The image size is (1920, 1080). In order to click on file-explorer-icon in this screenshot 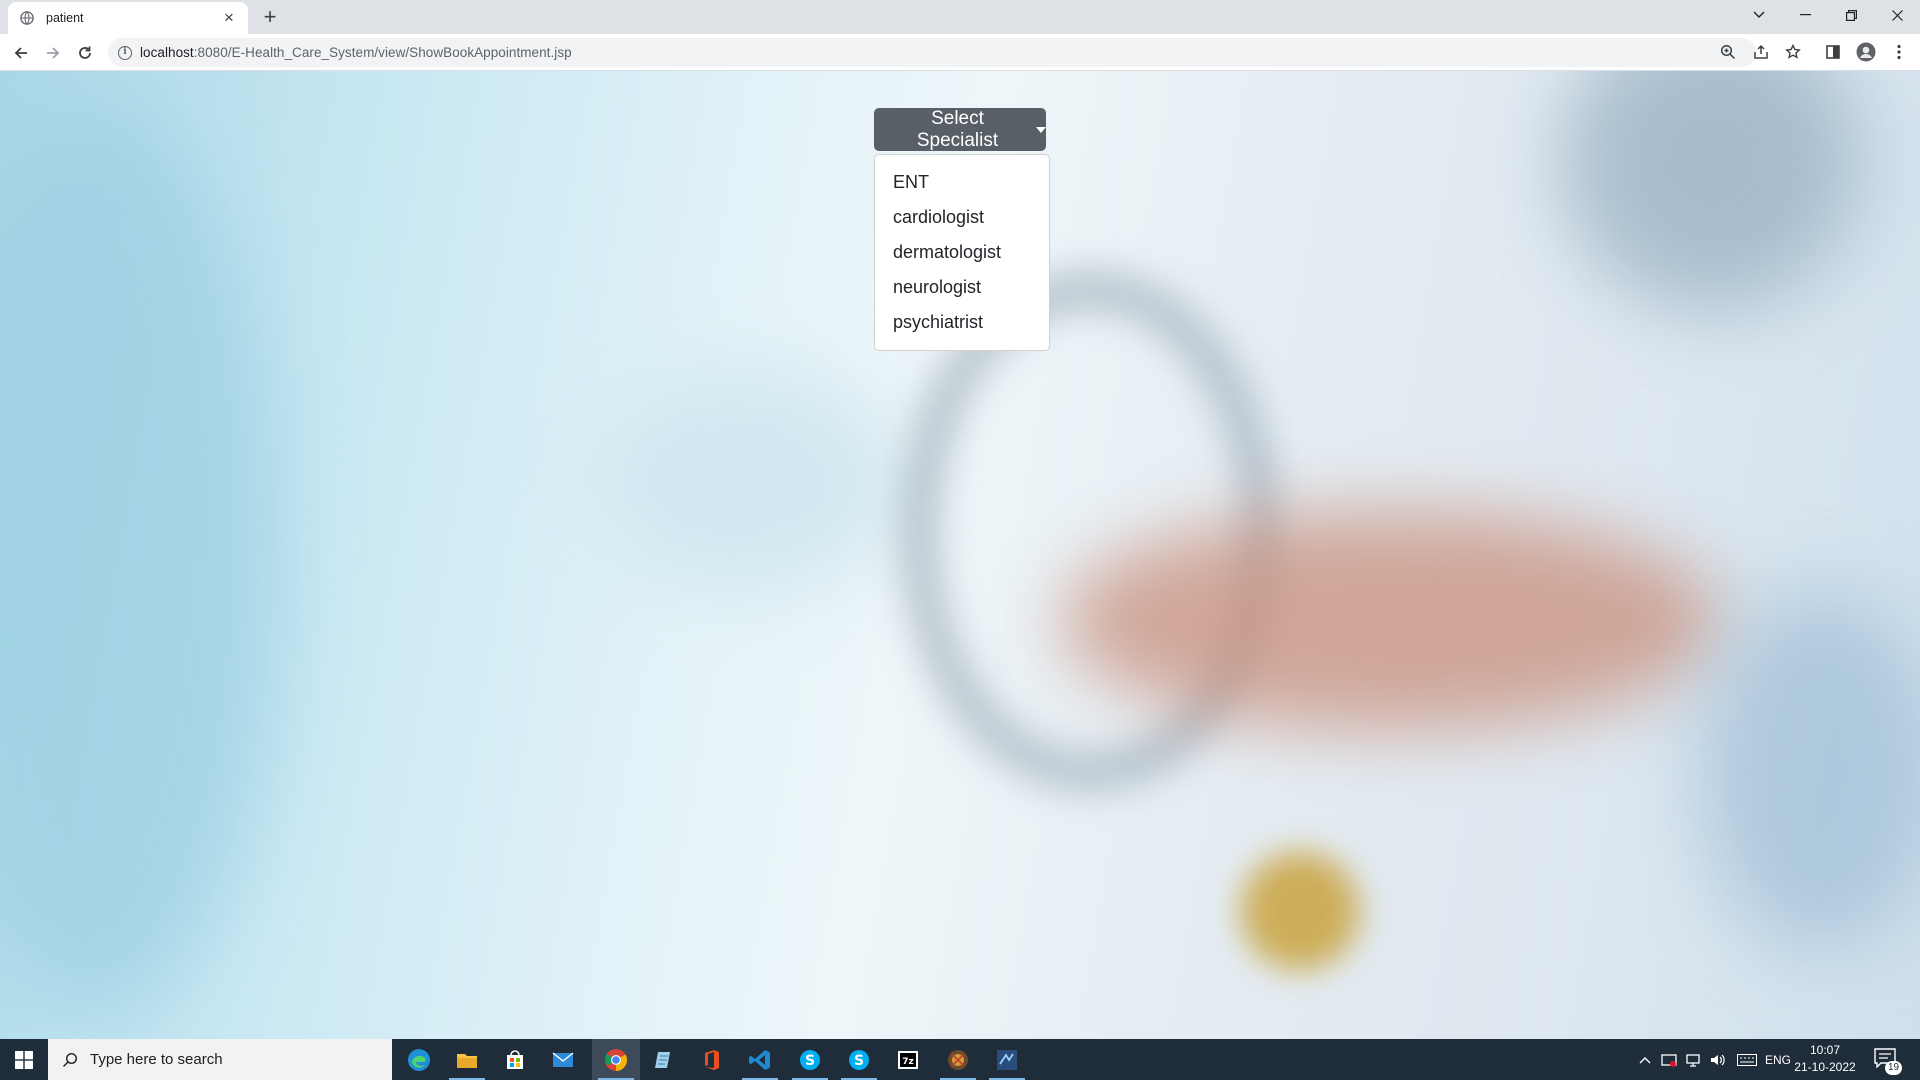, I will do `click(467, 1059)`.